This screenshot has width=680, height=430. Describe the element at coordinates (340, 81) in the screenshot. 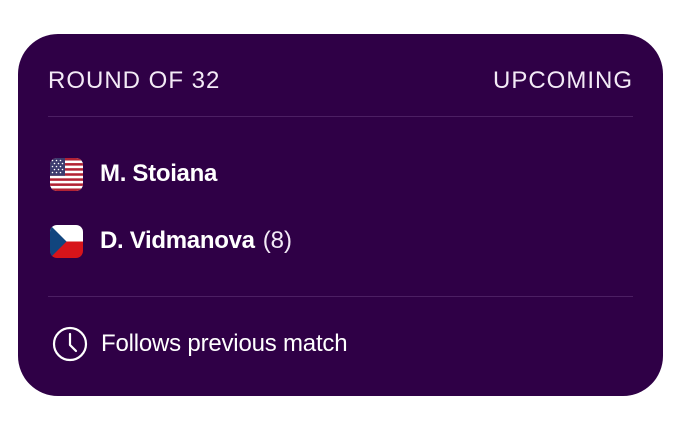

I see `match-header: ROUND OF 32 UPCOMING` at that location.